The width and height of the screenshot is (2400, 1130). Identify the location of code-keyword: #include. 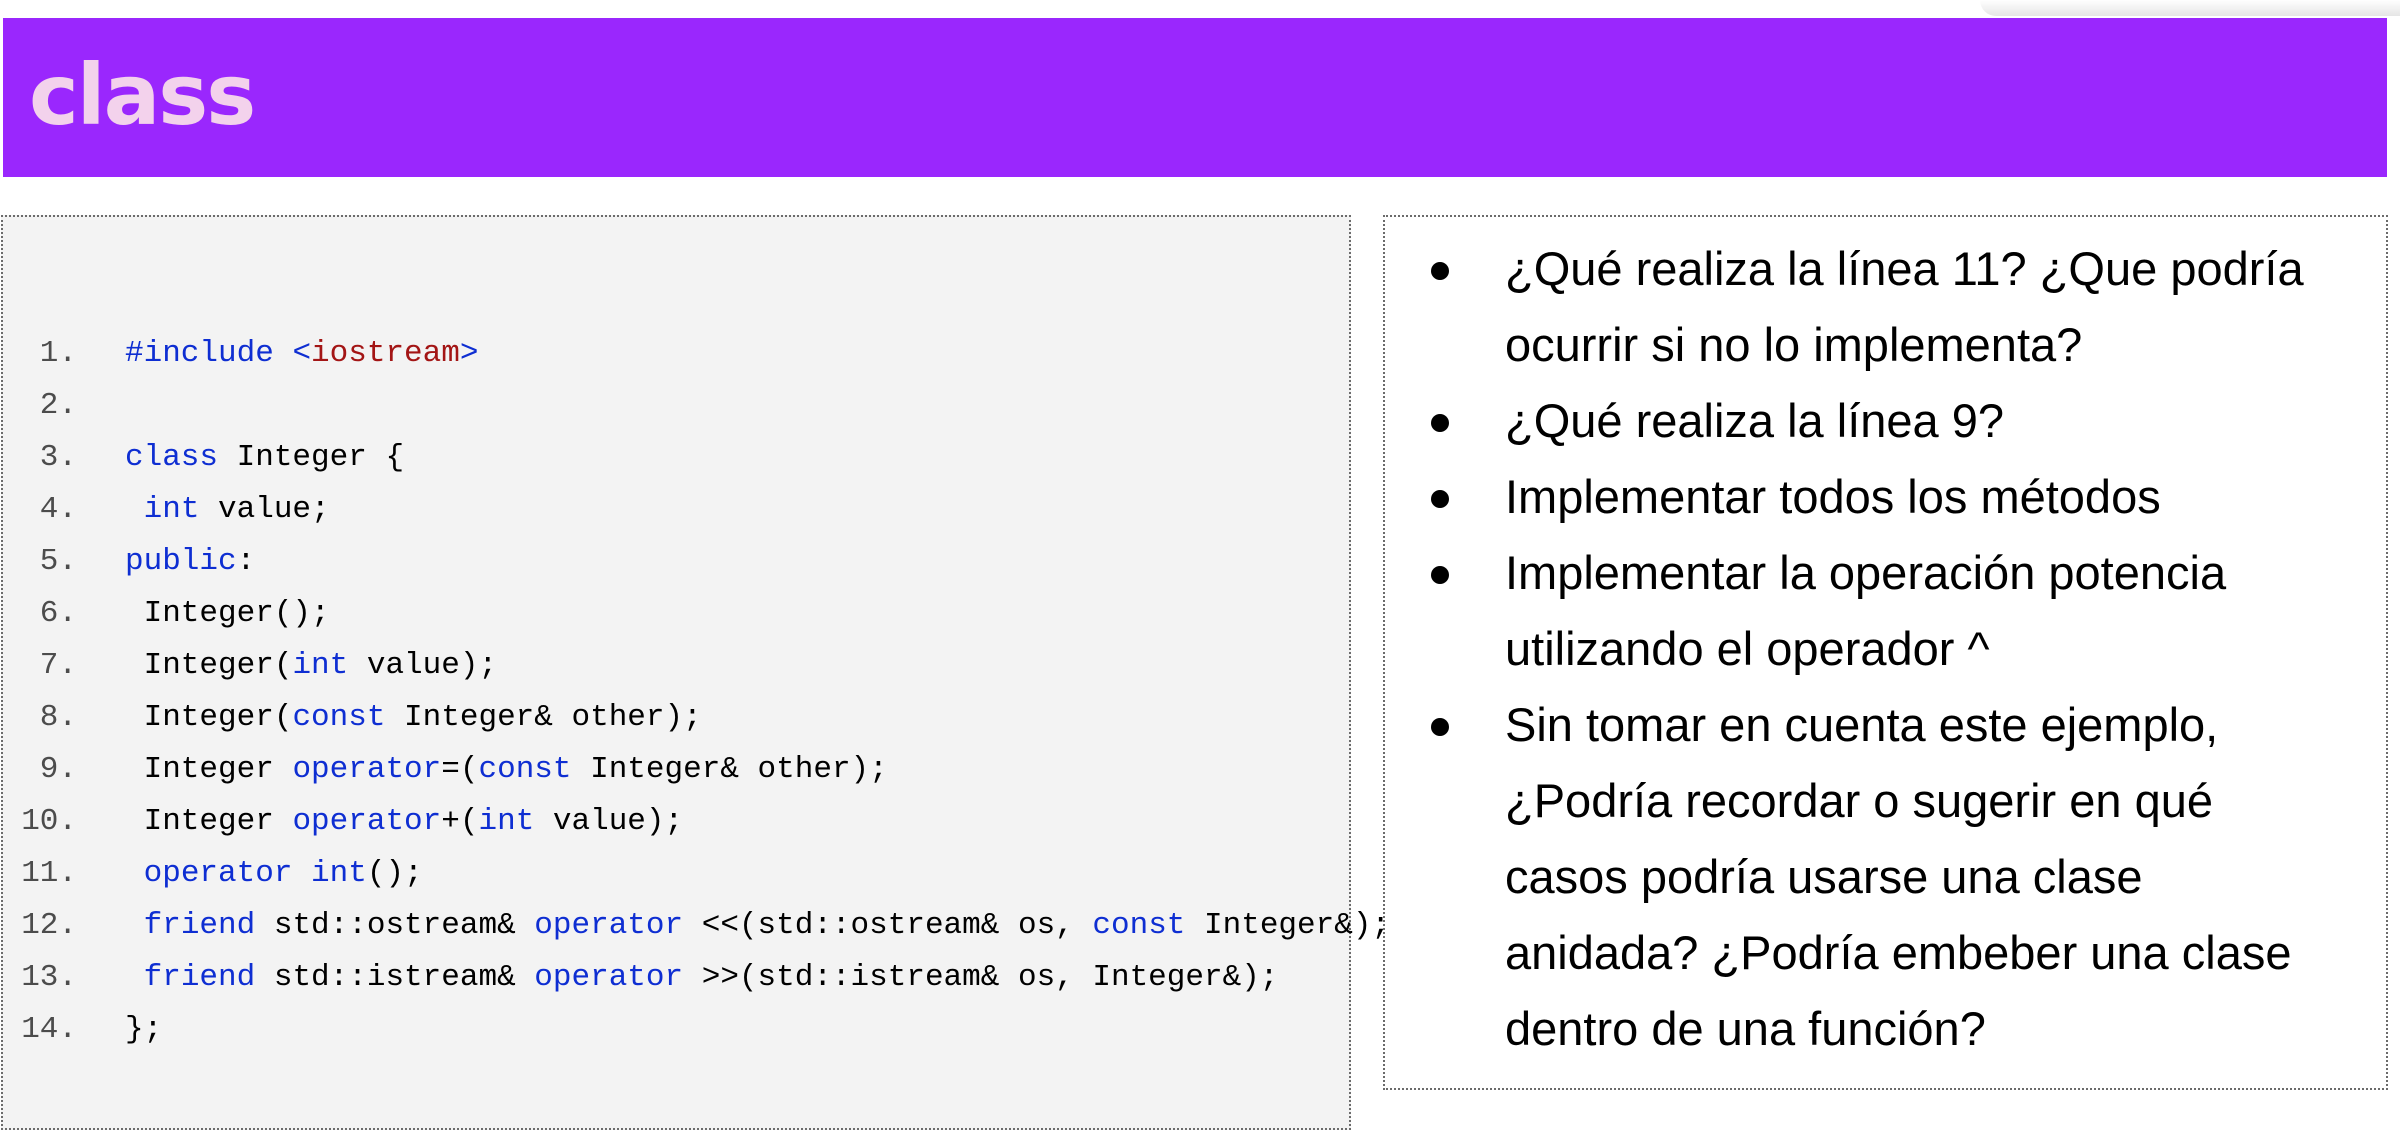
(209, 353).